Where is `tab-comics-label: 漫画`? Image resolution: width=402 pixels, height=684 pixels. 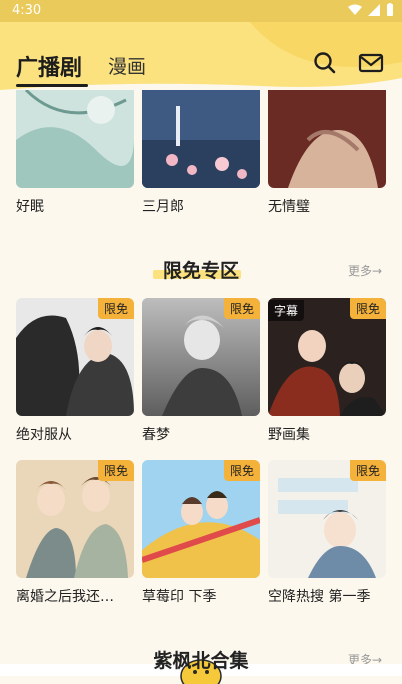
tab-comics-label: 漫画 is located at coordinates (127, 67).